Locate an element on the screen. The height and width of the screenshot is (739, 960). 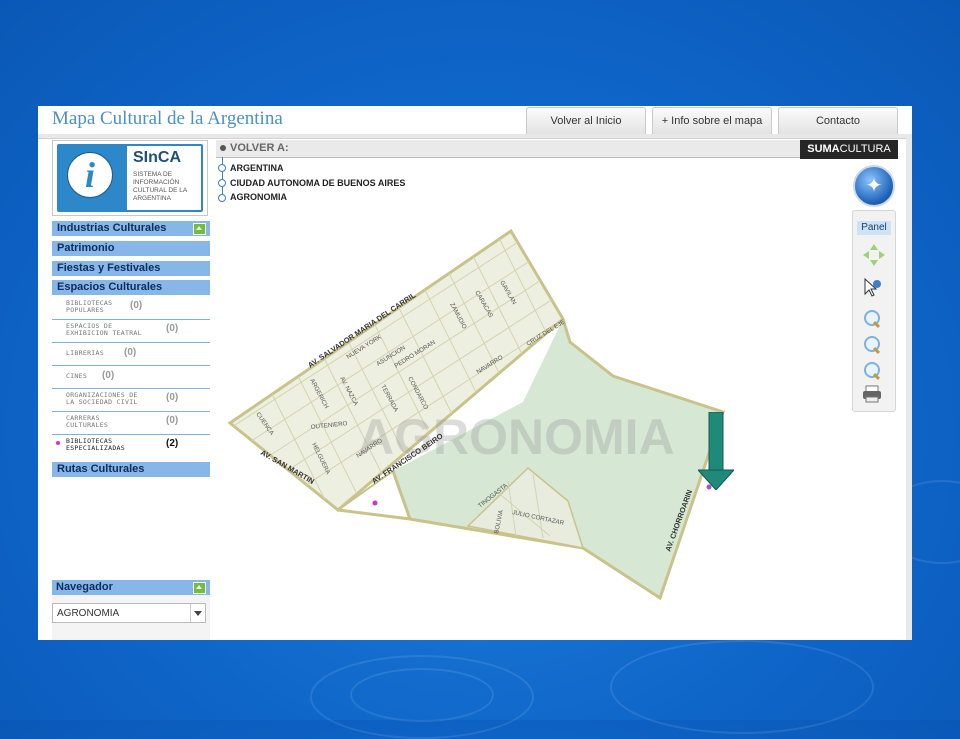
compass-icon: ✦ is located at coordinates (874, 186).